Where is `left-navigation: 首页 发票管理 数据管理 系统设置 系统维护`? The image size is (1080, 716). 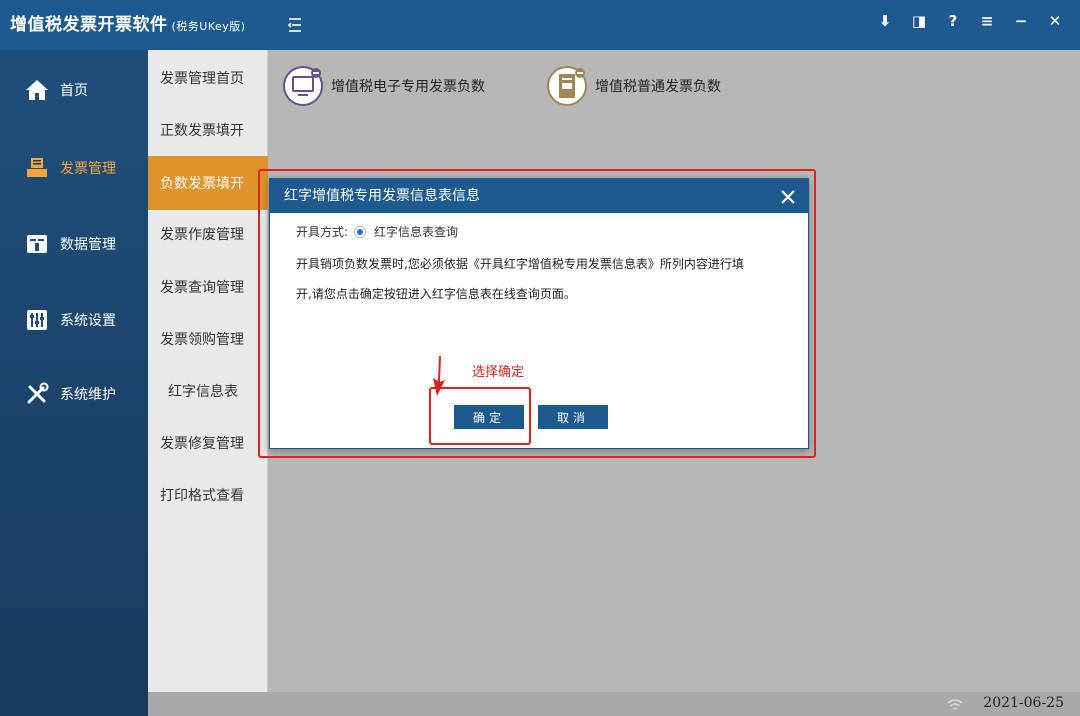 left-navigation: 首页 发票管理 数据管理 系统设置 系统维护 is located at coordinates (74, 371).